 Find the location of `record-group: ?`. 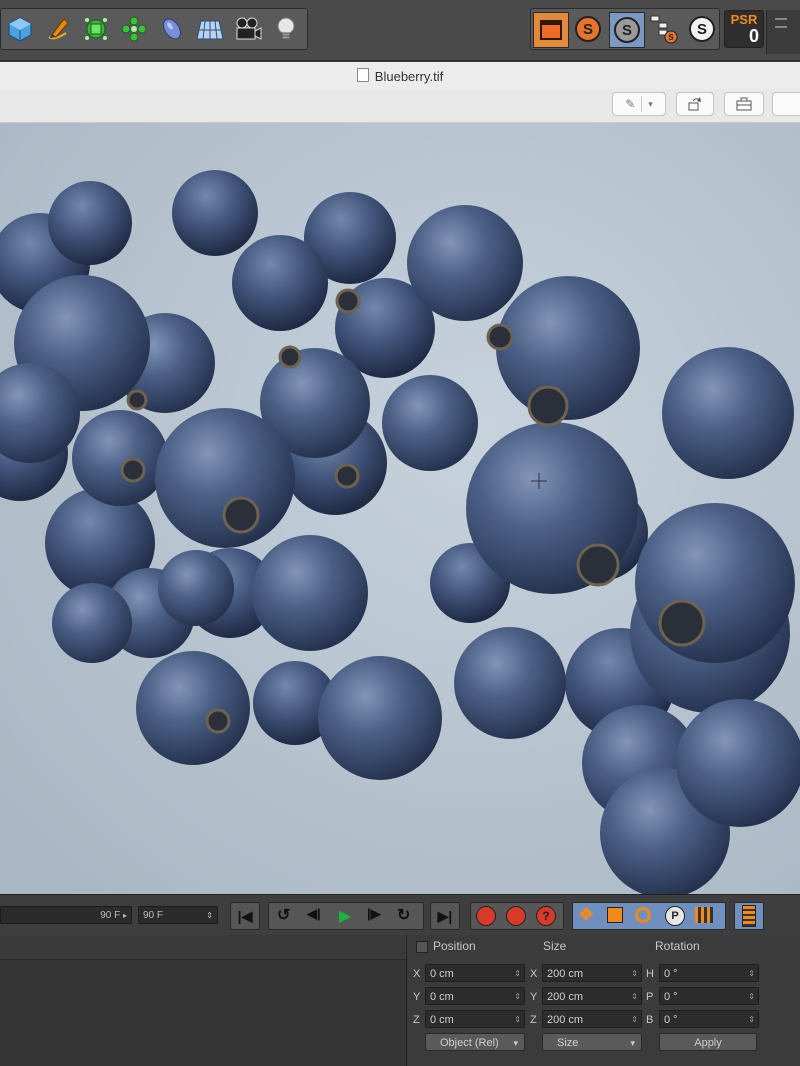

record-group: ? is located at coordinates (517, 916).